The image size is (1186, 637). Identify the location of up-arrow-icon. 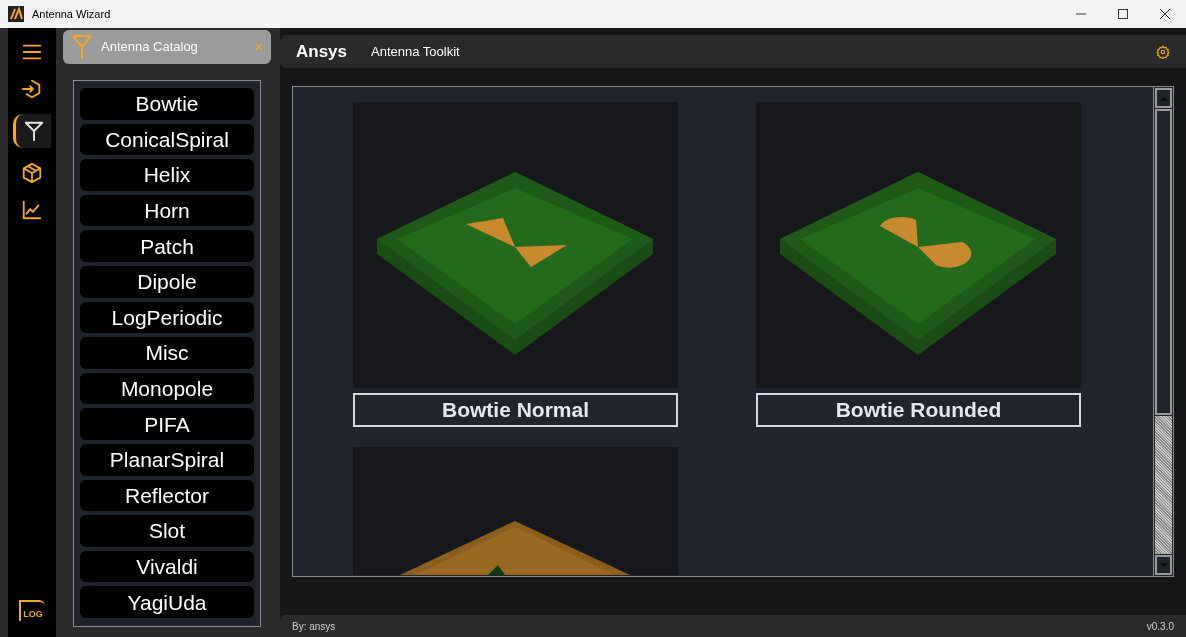
(1163, 98).